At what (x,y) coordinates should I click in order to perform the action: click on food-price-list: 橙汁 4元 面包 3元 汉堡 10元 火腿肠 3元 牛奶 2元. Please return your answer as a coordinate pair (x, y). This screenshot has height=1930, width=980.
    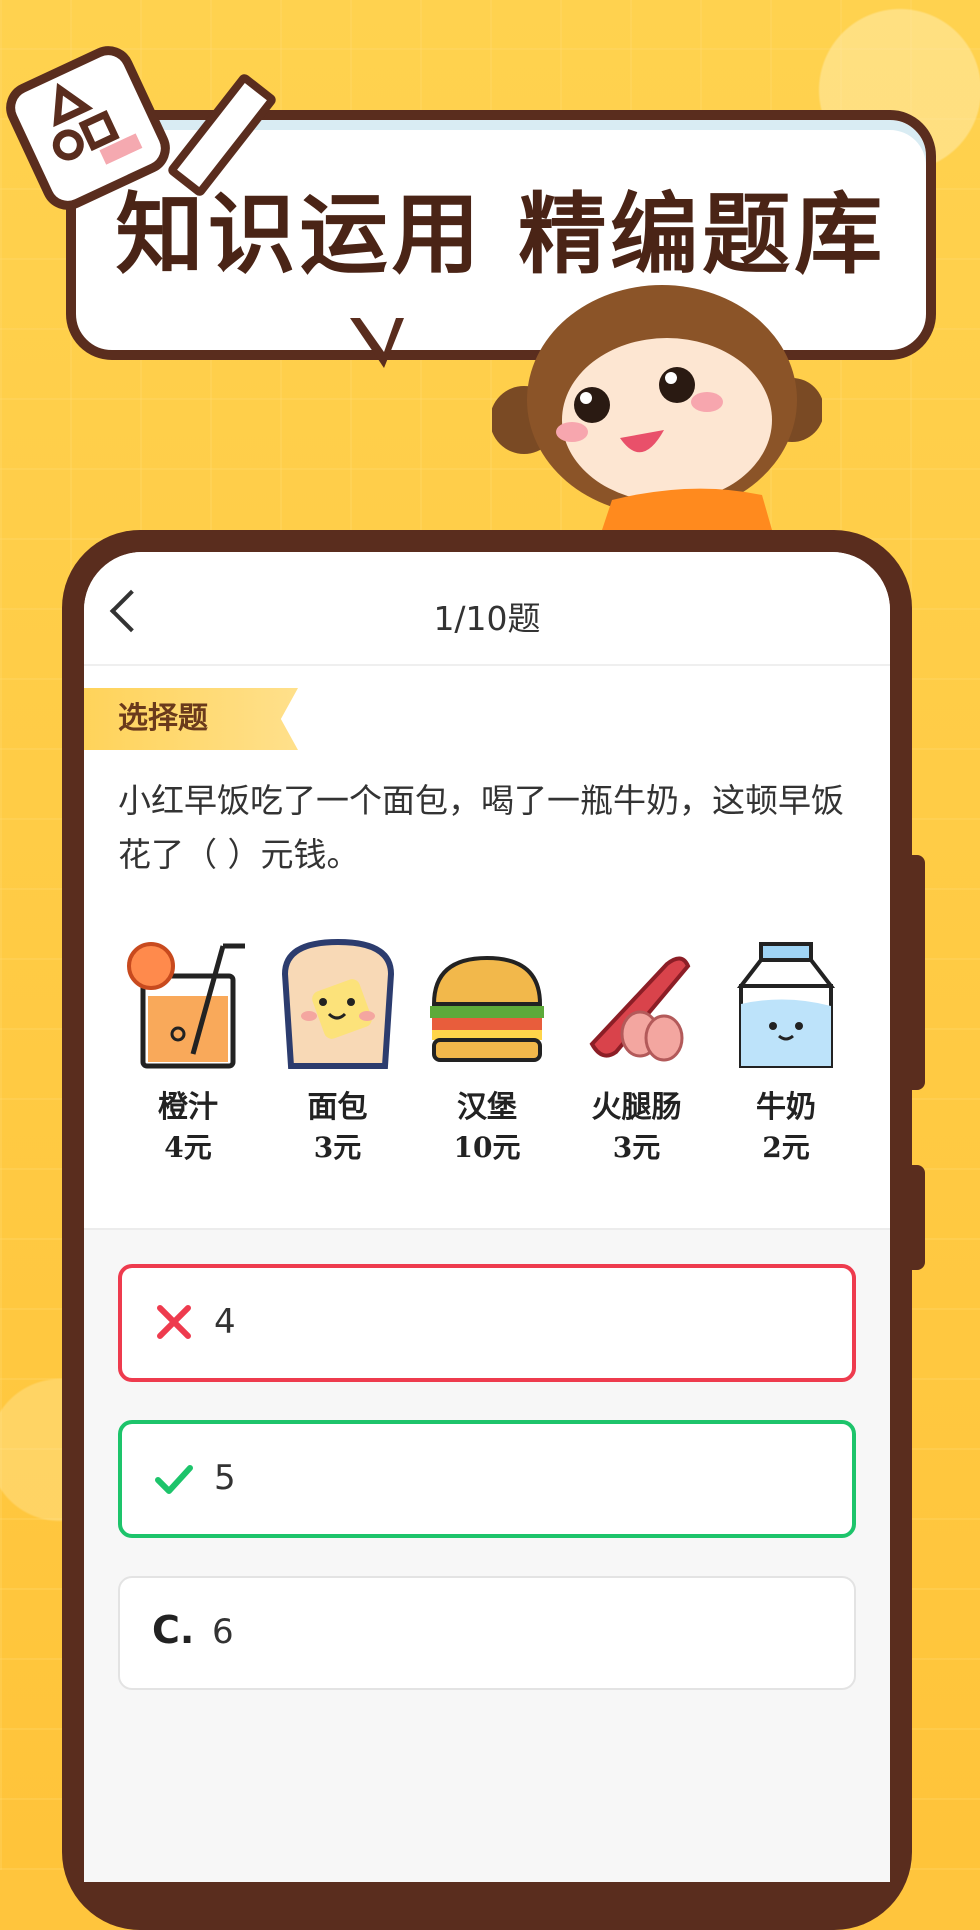
    Looking at the image, I should click on (487, 1050).